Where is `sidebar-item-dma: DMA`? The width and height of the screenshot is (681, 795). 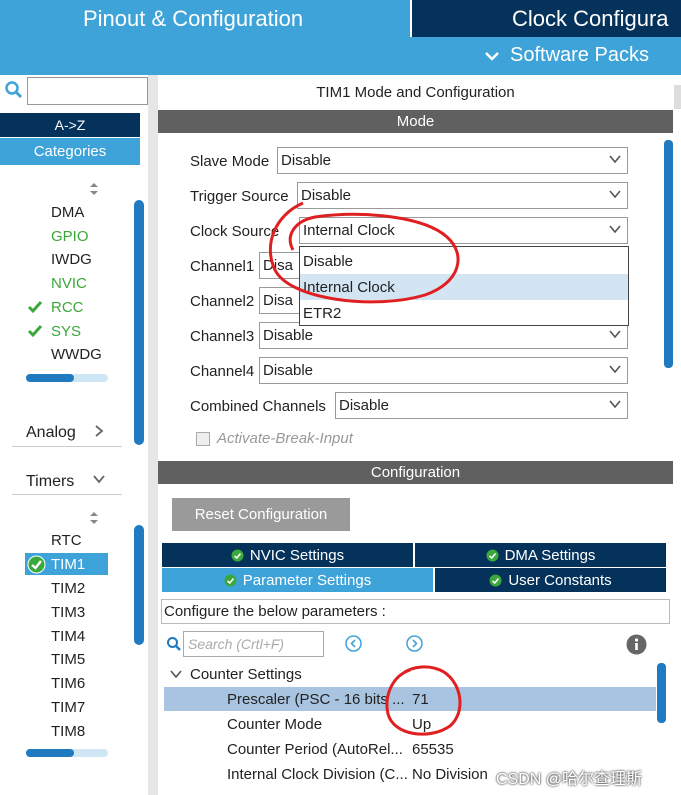 sidebar-item-dma: DMA is located at coordinates (67, 212).